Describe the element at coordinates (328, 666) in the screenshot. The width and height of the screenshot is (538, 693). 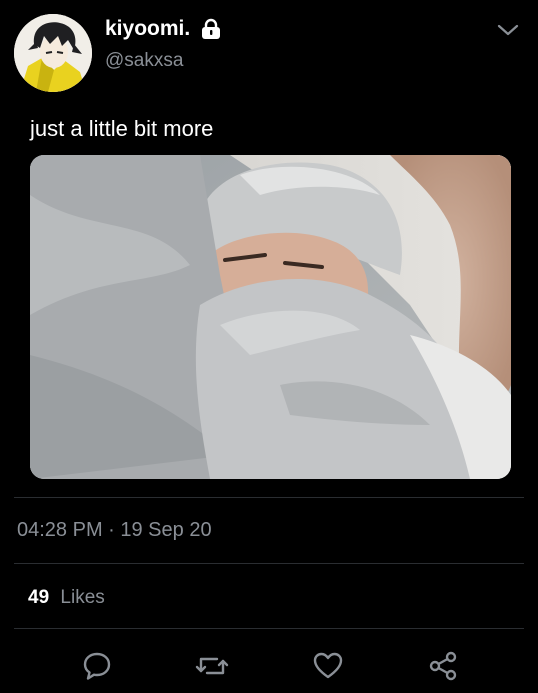
I see `heart-icon` at that location.